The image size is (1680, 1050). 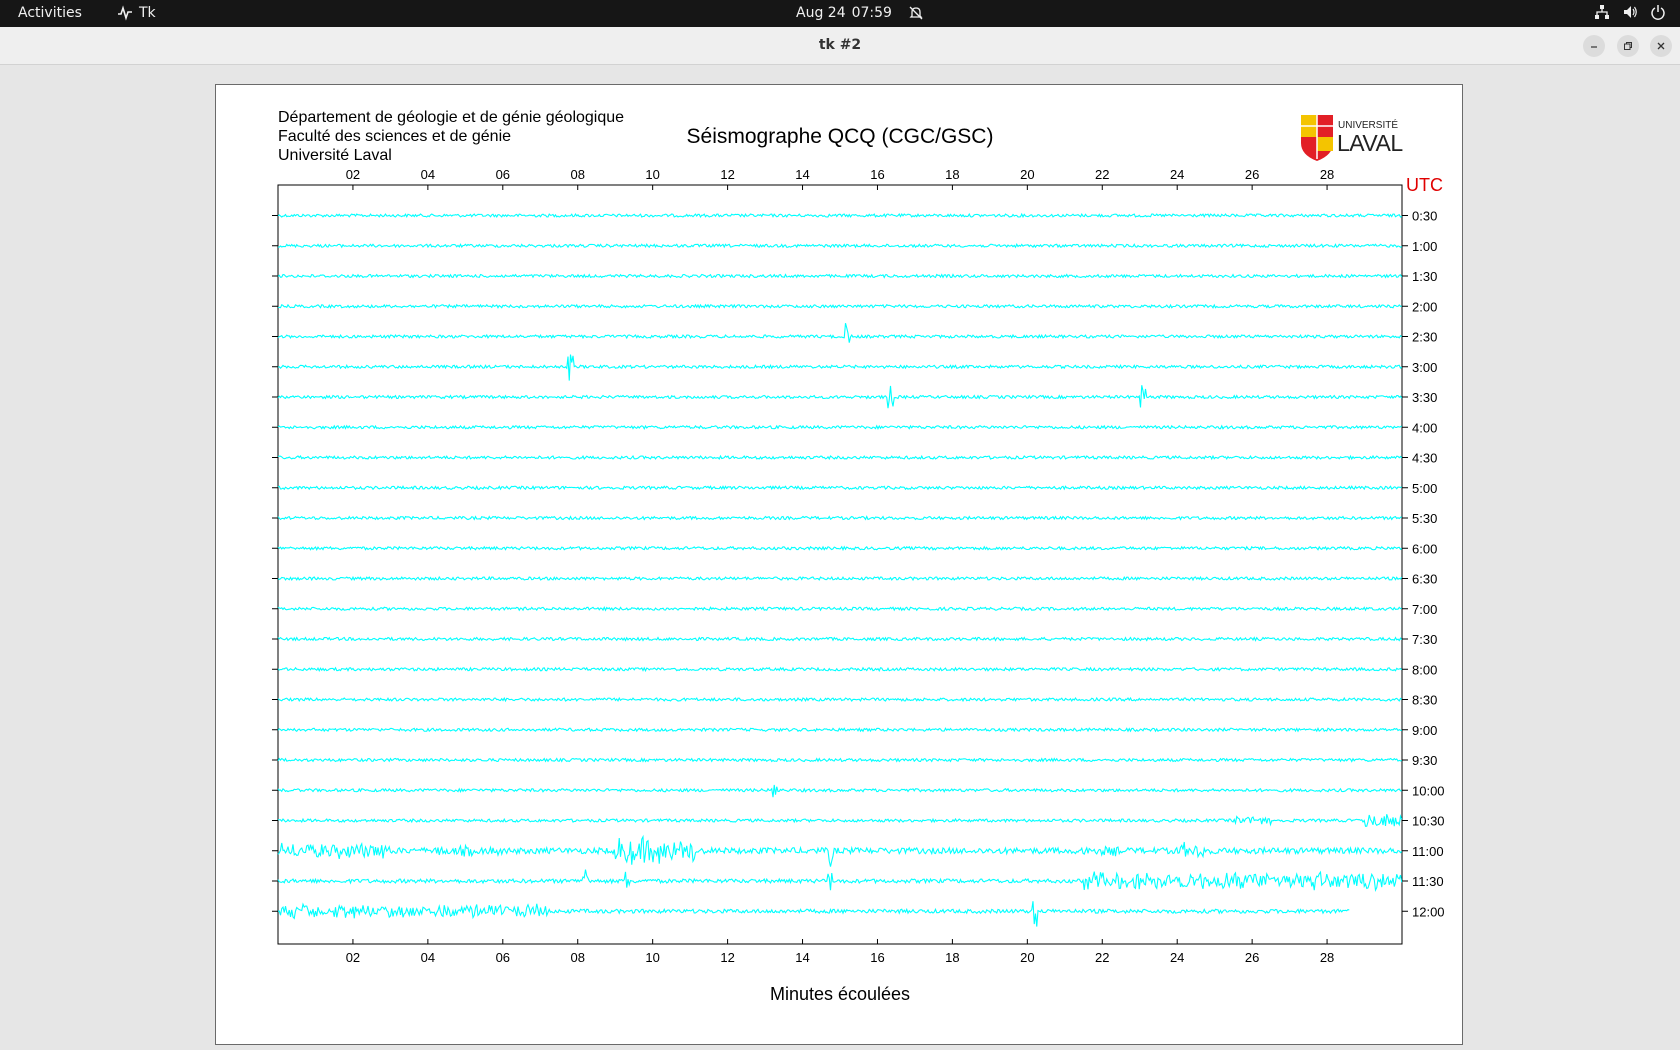 I want to click on x-tick-label-top: 06, so click(x=503, y=174).